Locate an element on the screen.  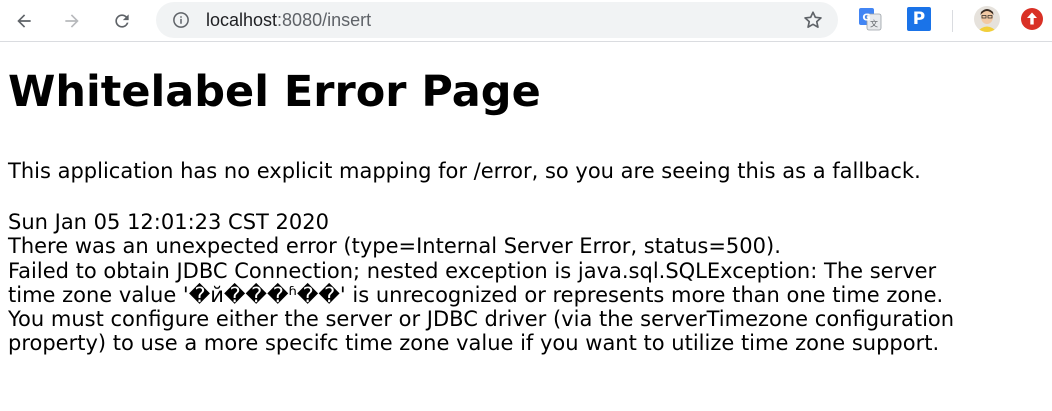
update-button is located at coordinates (1032, 19).